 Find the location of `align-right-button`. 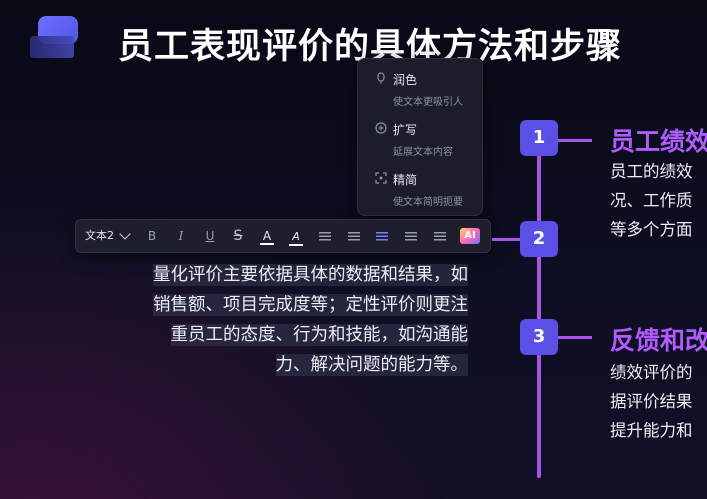

align-right-button is located at coordinates (382, 236).